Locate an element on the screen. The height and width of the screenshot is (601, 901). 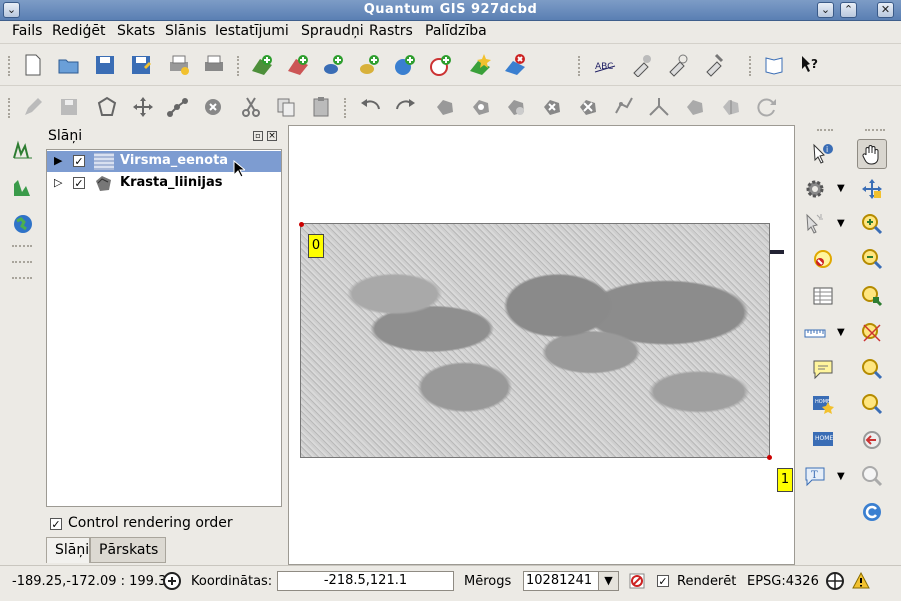
menu-layer: Slānis is located at coordinates (185, 31).